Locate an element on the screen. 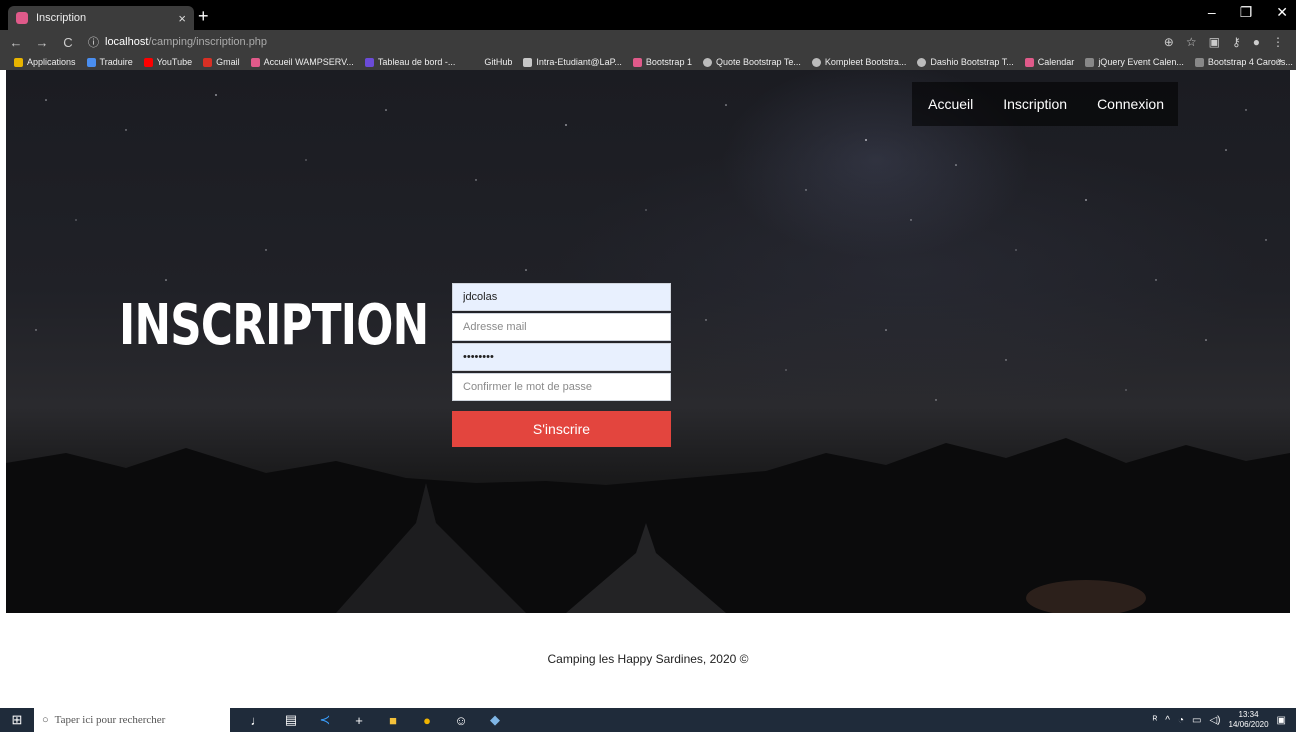 Image resolution: width=1296 pixels, height=732 pixels. confirm-password-input is located at coordinates (561, 387).